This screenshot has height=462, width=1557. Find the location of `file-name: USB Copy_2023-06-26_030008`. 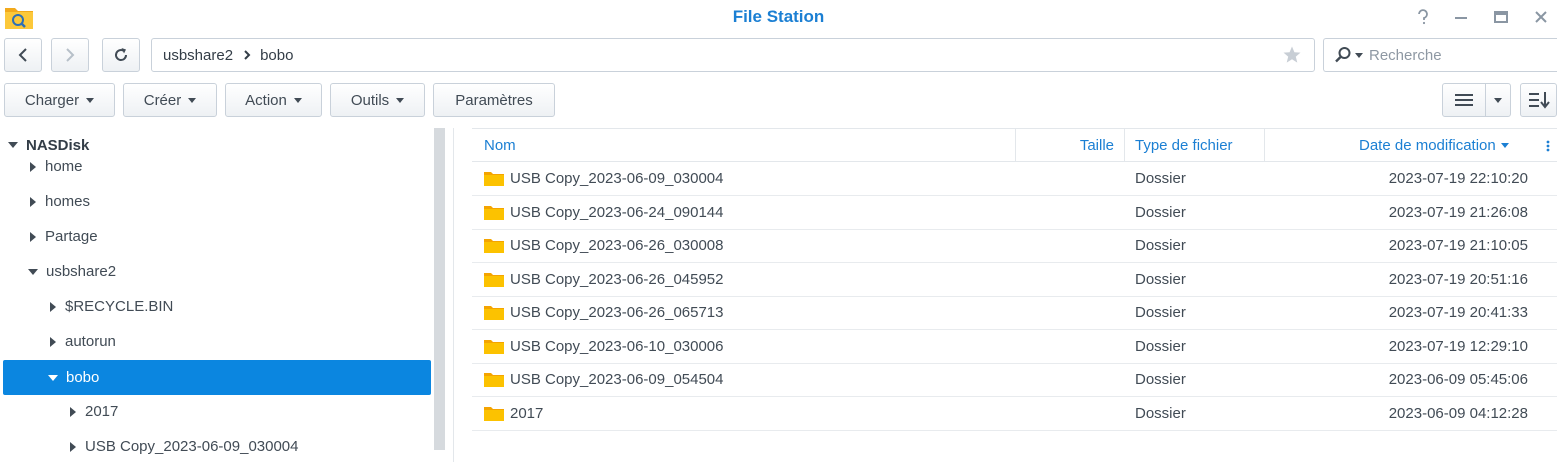

file-name: USB Copy_2023-06-26_030008 is located at coordinates (617, 245).